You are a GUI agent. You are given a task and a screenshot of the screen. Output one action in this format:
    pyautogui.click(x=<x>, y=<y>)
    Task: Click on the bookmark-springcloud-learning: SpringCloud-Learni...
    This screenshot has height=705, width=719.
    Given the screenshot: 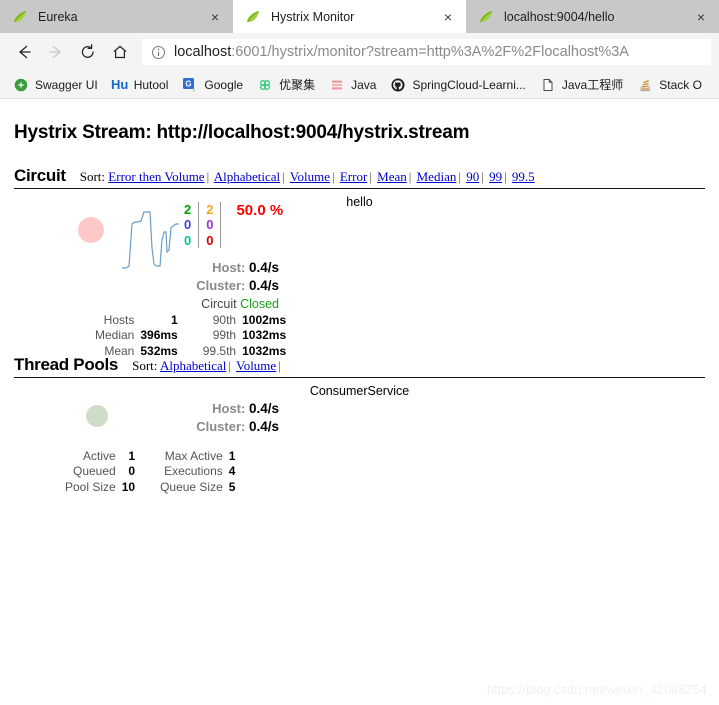 What is the action you would take?
    pyautogui.click(x=457, y=85)
    